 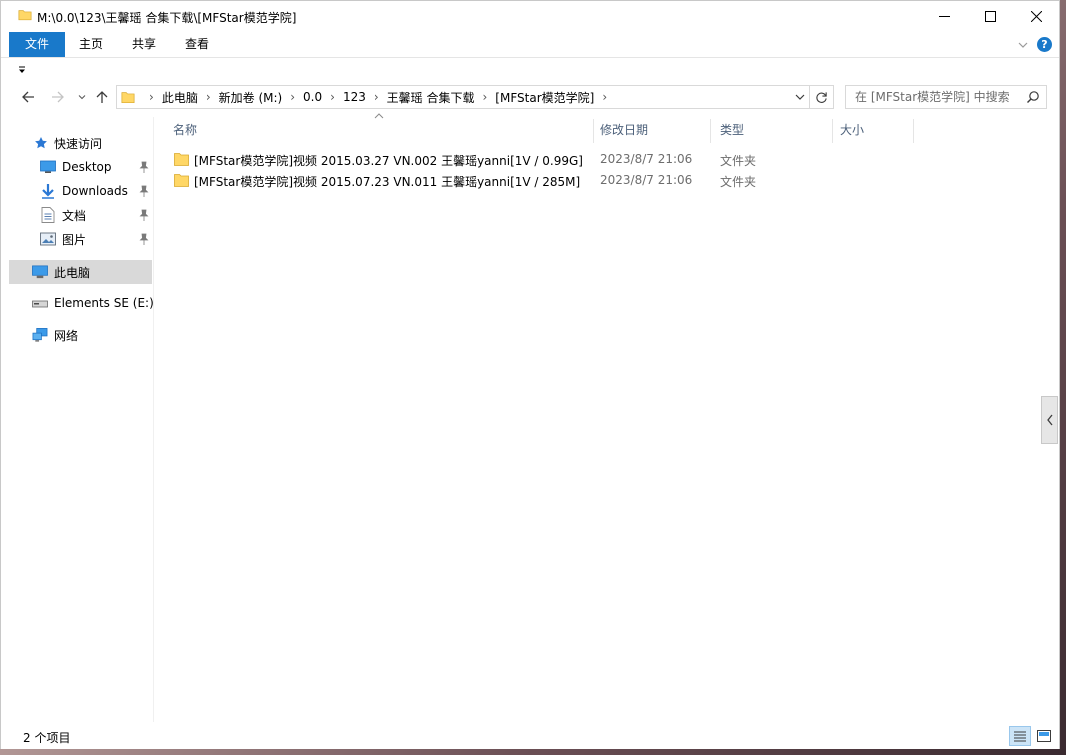 I want to click on breadcrumb-this-pc: 此电脑, so click(x=180, y=97).